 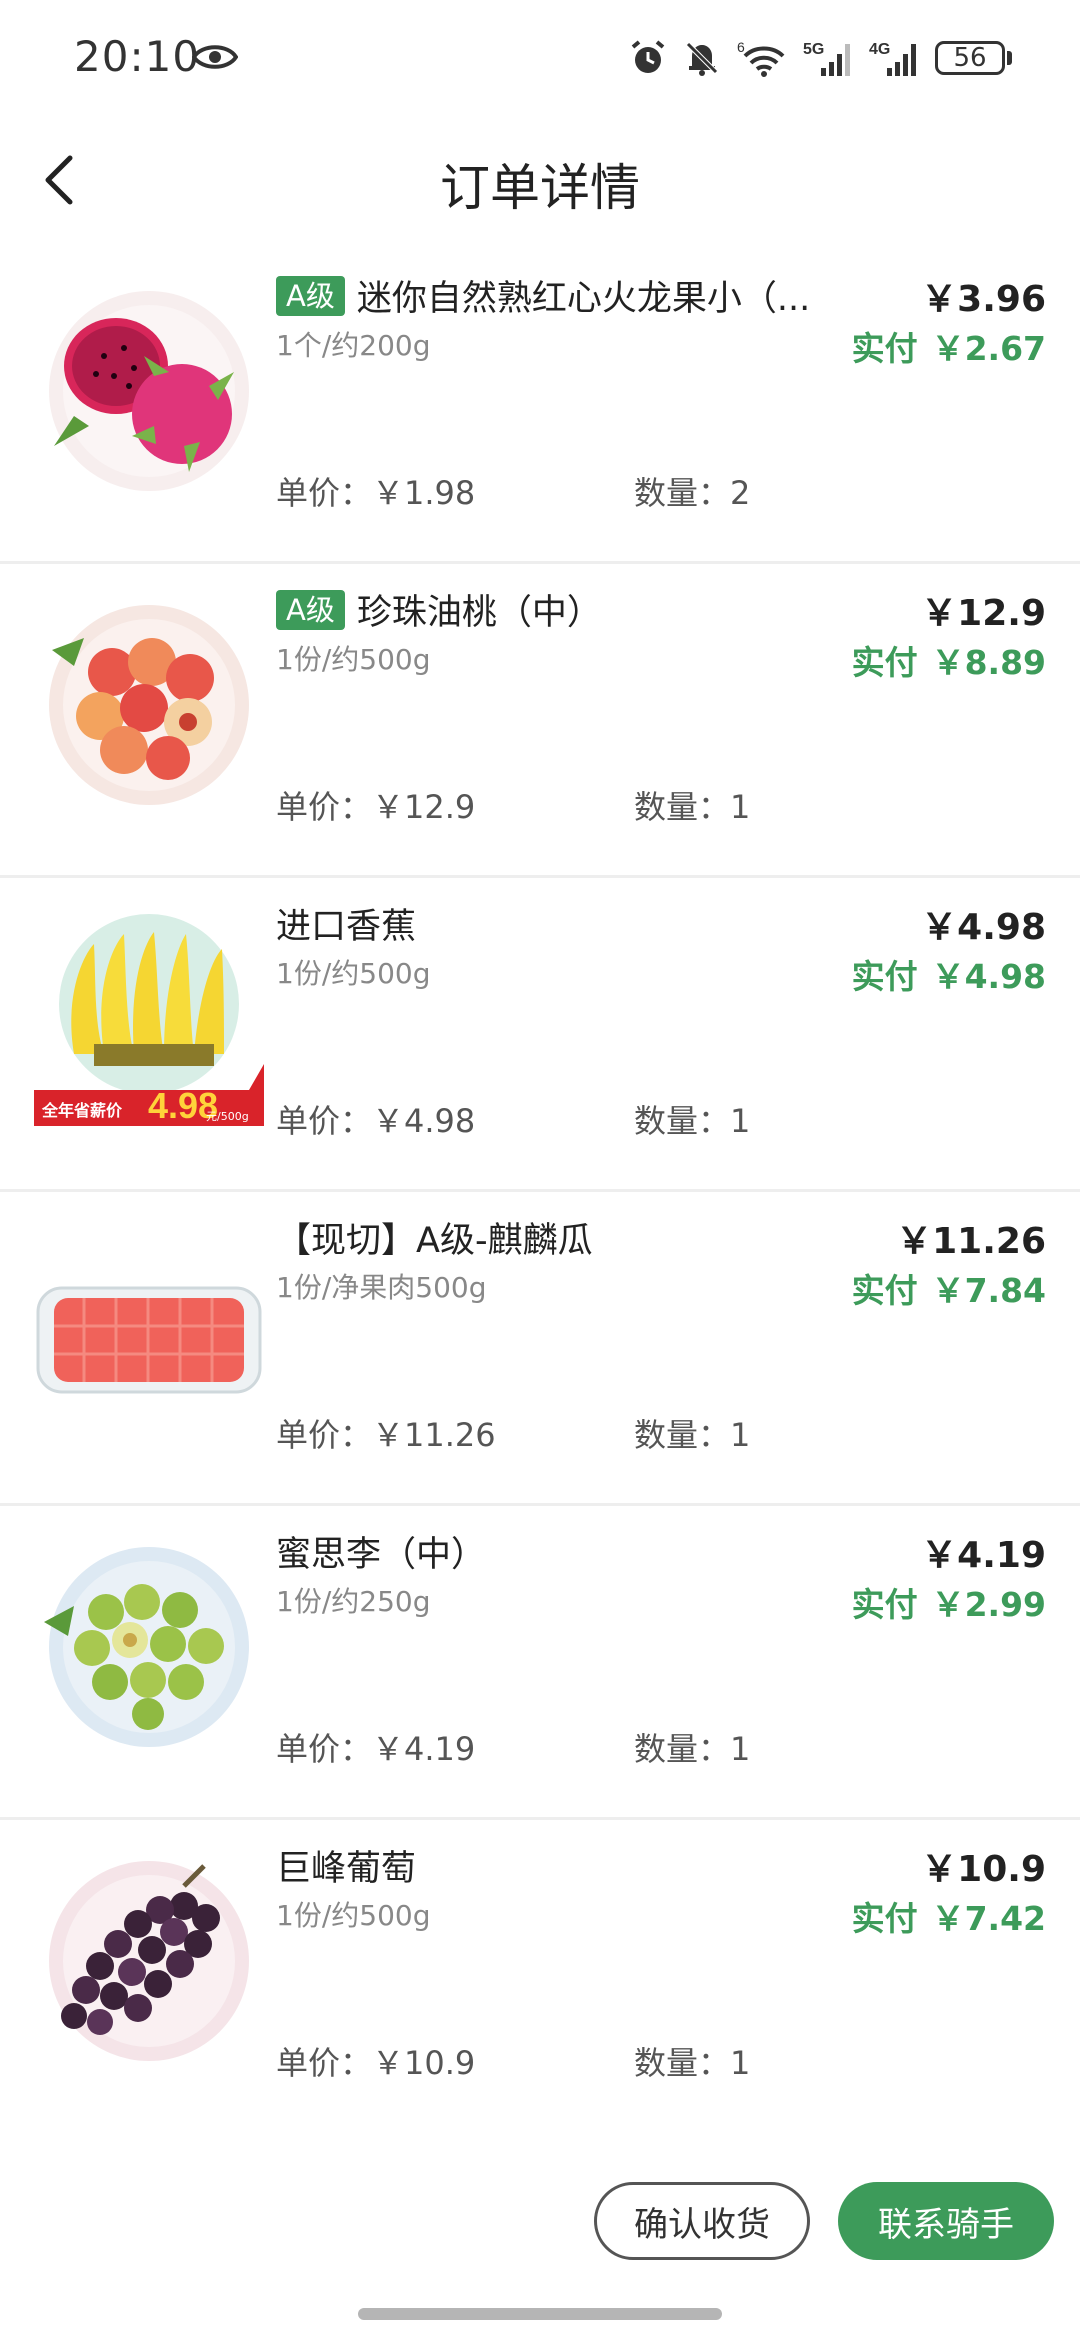 What do you see at coordinates (540, 2235) in the screenshot?
I see `bottom-action-bar: 确认收货 联系骑手` at bounding box center [540, 2235].